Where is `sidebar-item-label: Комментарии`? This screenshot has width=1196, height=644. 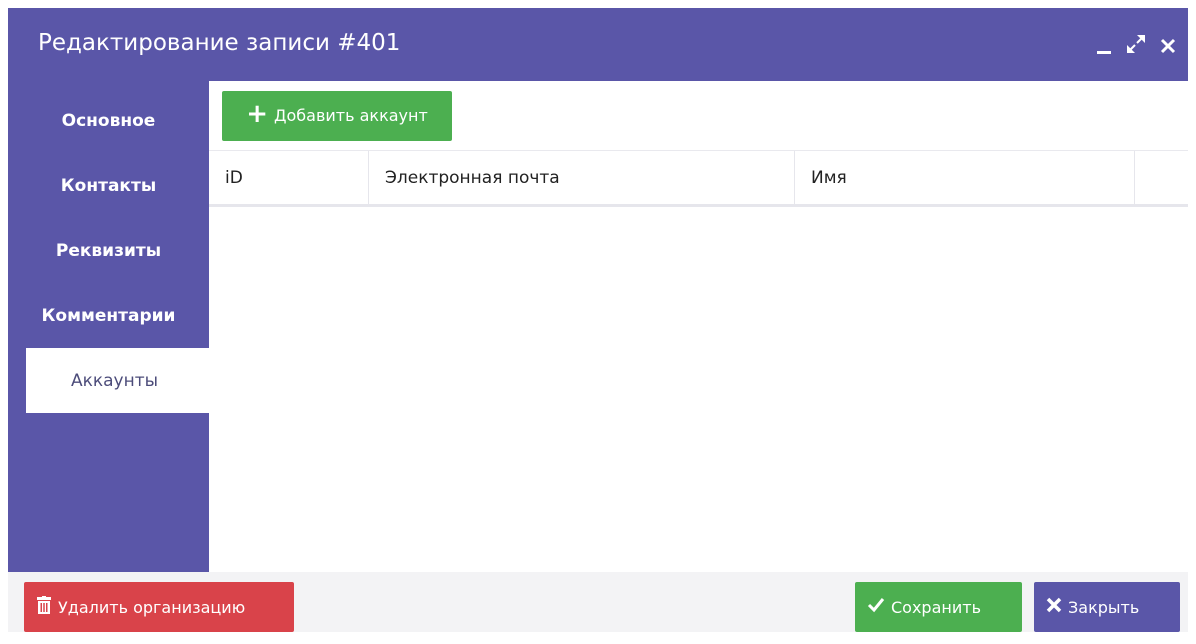 sidebar-item-label: Комментарии is located at coordinates (108, 315).